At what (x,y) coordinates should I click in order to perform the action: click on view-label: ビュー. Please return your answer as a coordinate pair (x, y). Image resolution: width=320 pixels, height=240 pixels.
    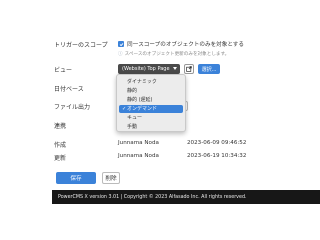
    Looking at the image, I should click on (63, 70).